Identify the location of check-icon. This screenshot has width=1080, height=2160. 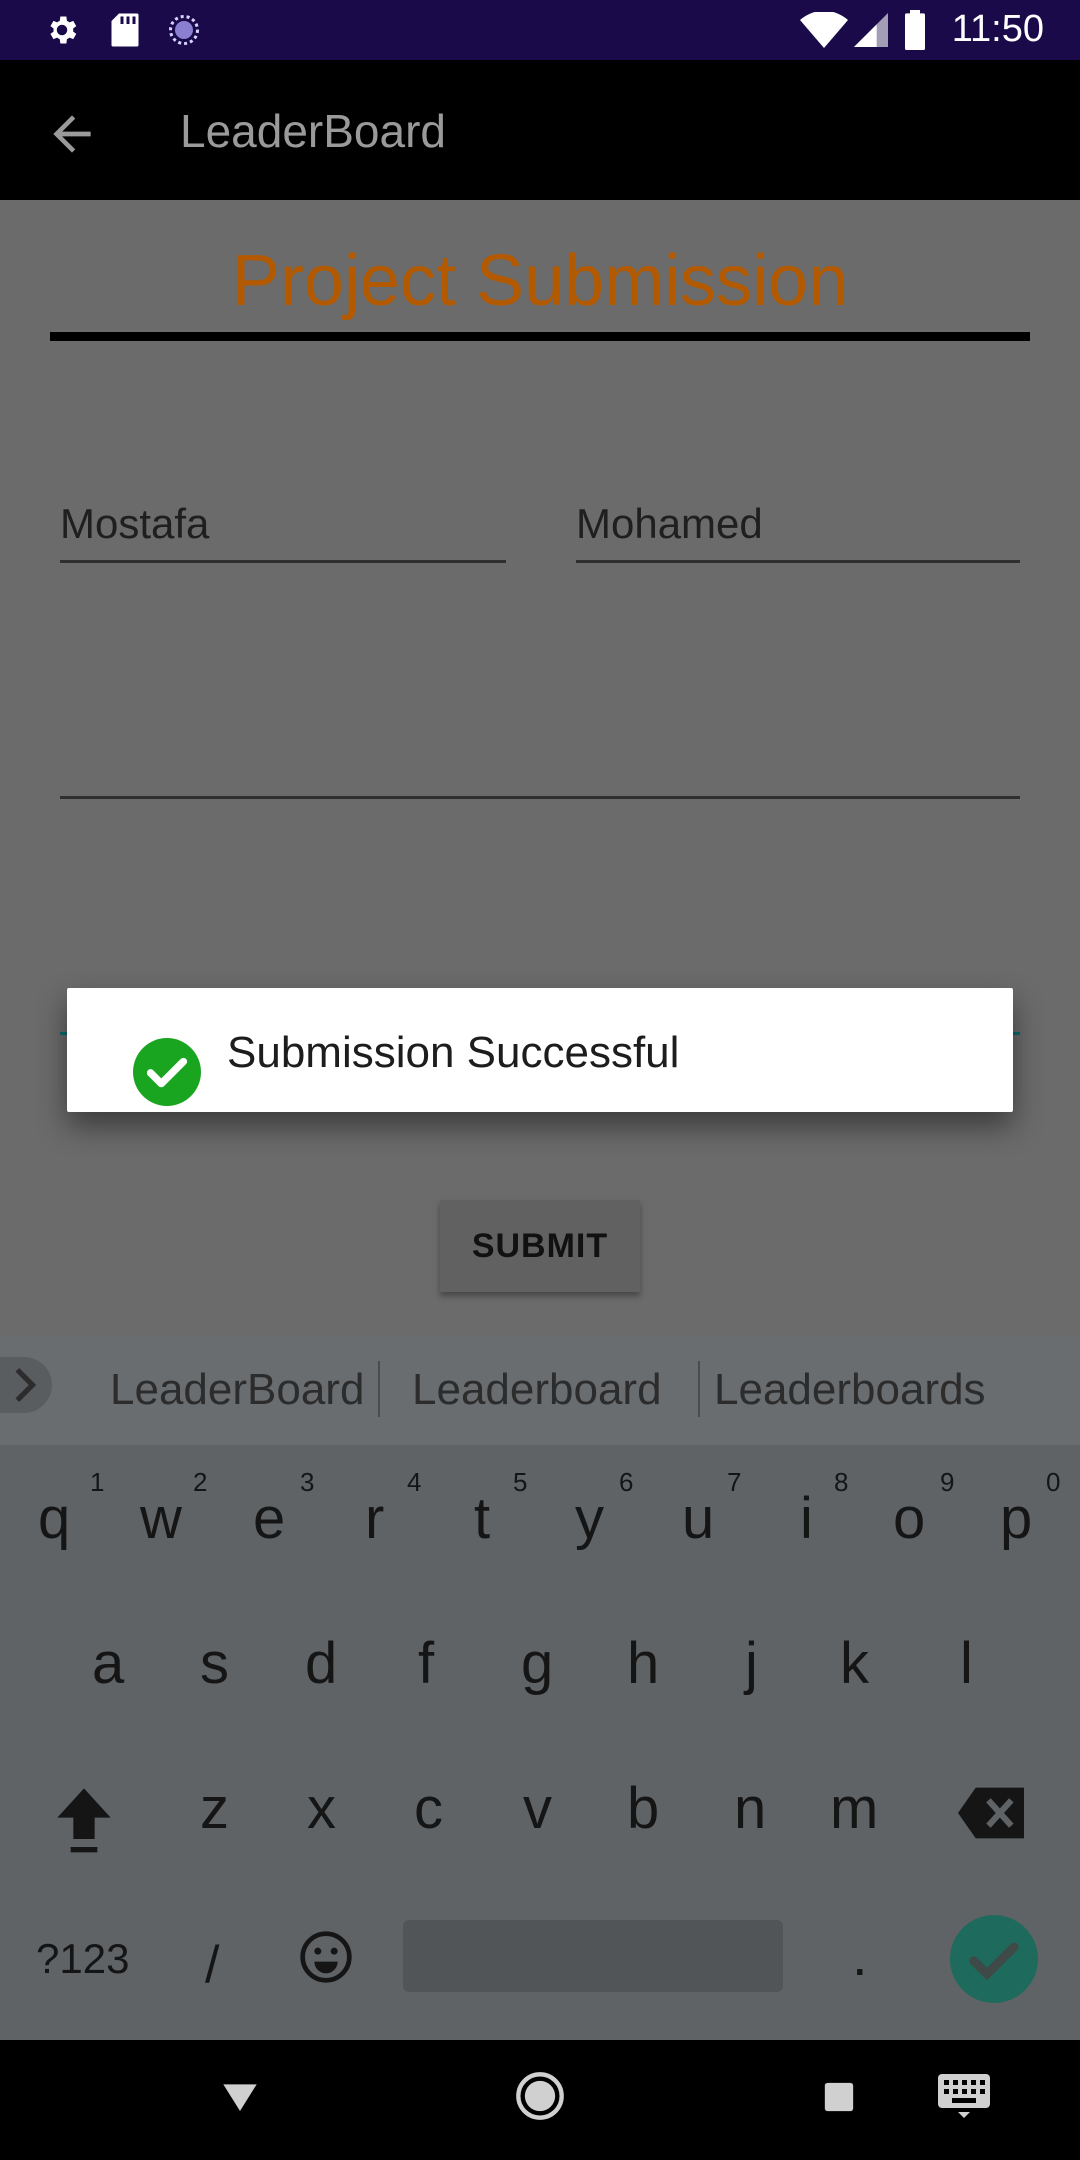
(994, 1961).